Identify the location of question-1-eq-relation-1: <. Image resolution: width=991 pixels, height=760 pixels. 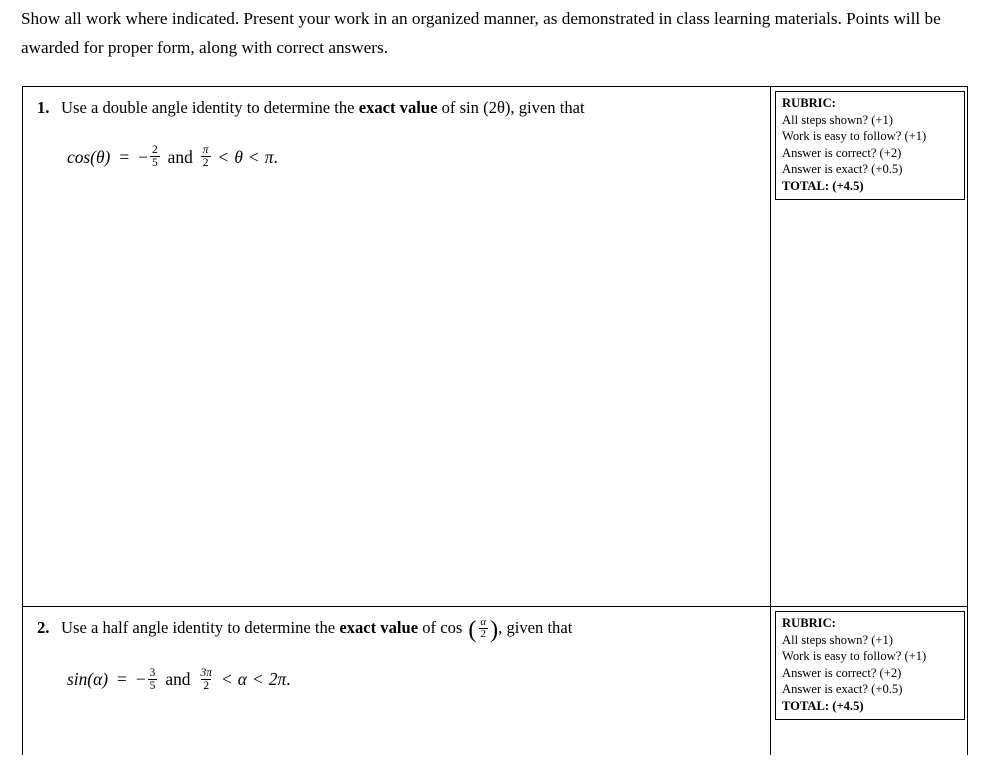
(223, 156).